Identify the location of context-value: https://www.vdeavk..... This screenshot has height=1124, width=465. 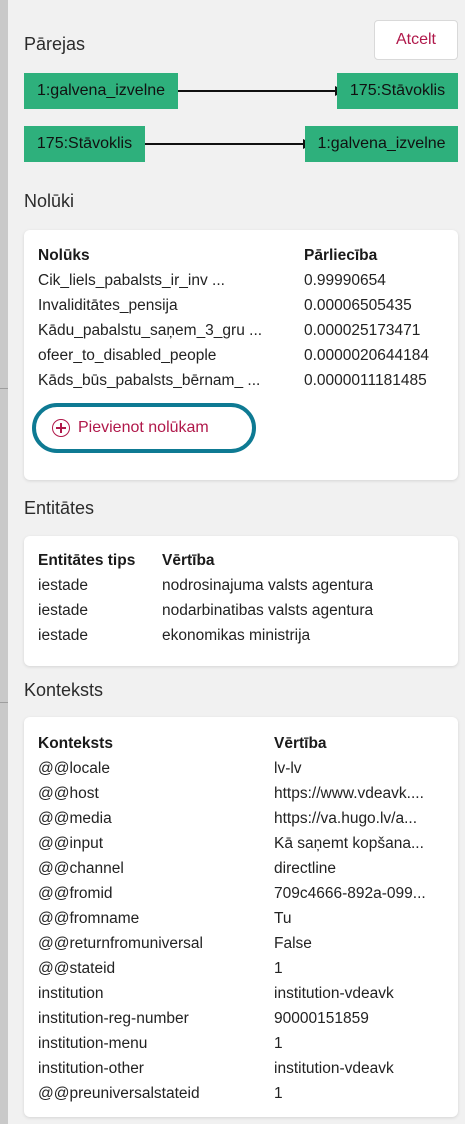
(349, 793).